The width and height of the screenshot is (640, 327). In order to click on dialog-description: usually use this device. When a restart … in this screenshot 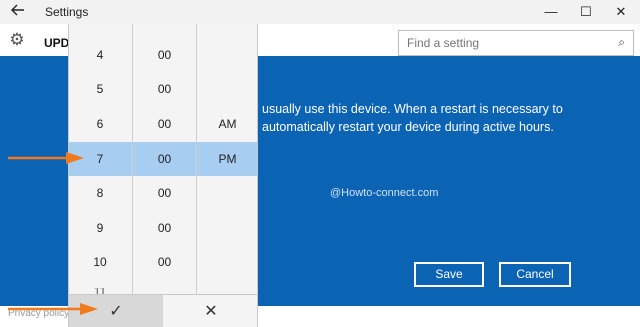, I will do `click(448, 118)`.